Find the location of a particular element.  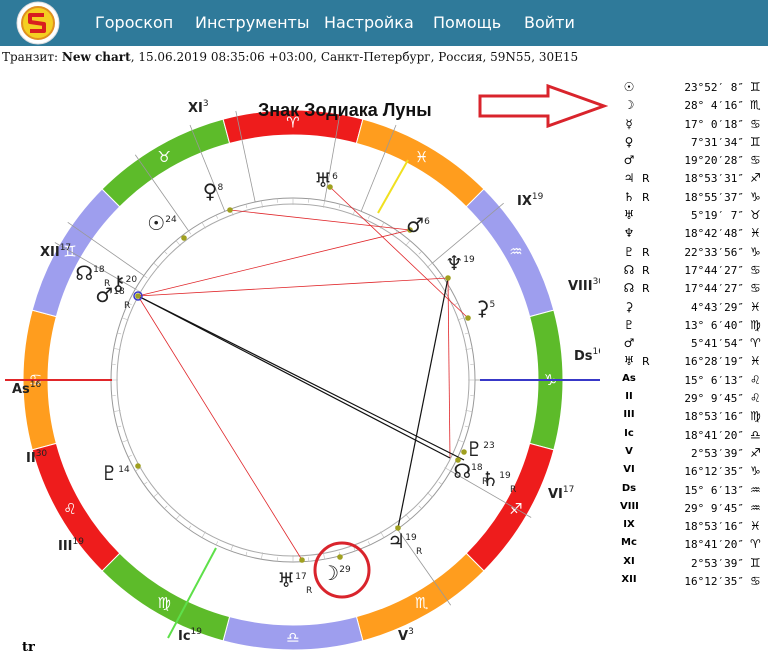

nav-tools: Инструменты is located at coordinates (252, 23).